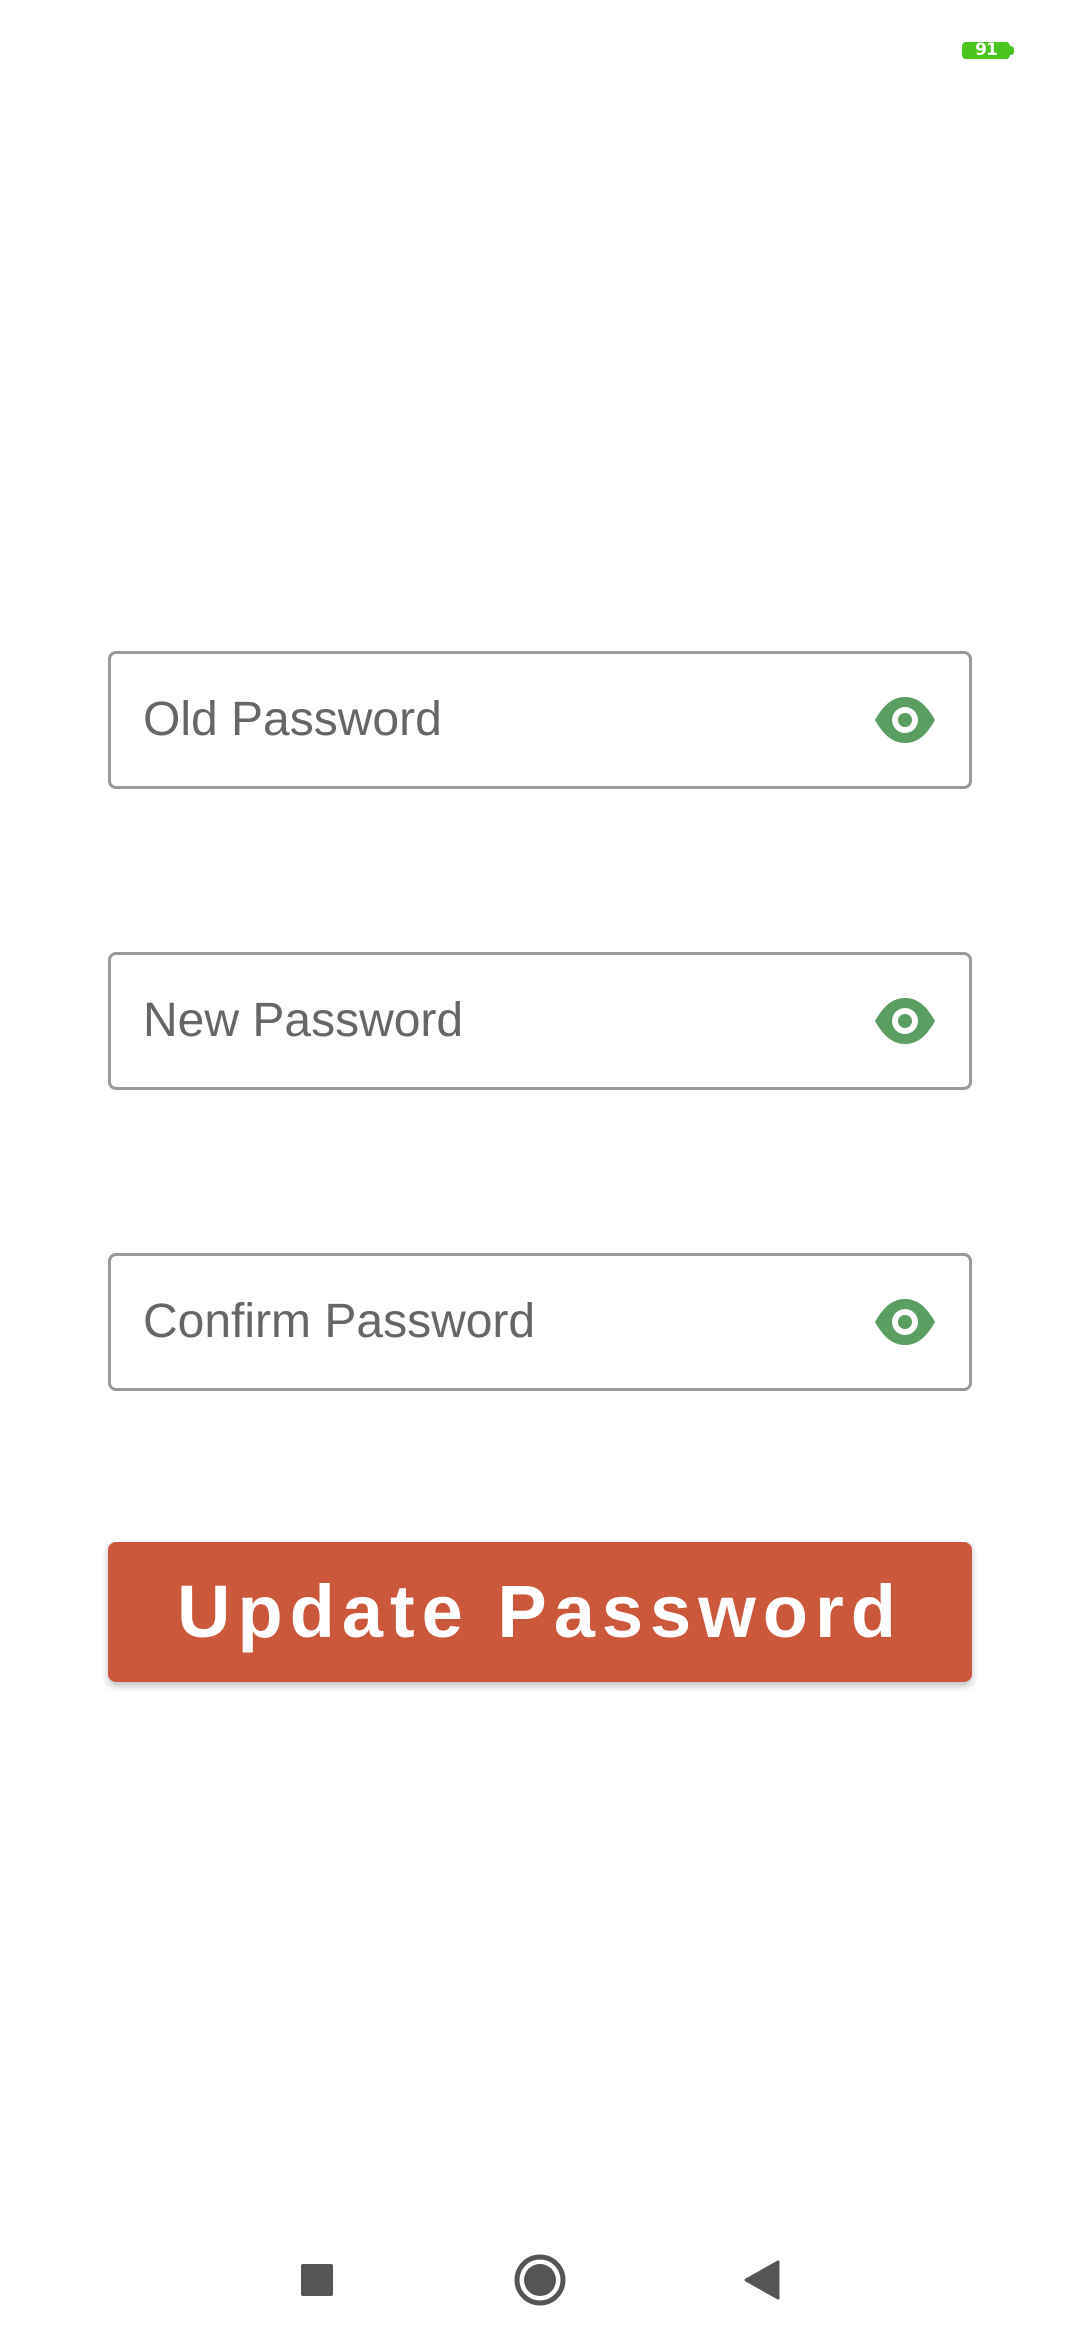 This screenshot has width=1080, height=2340. I want to click on home-circle-icon, so click(540, 2280).